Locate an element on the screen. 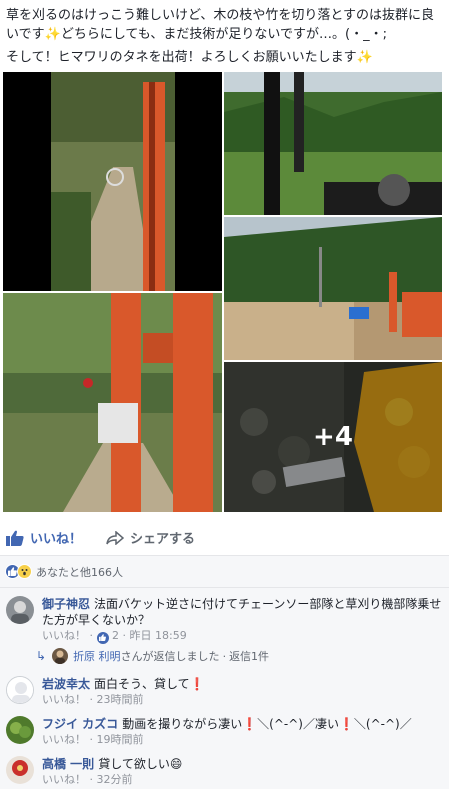 The height and width of the screenshot is (789, 449). like-button: いいね！ is located at coordinates (44, 537).